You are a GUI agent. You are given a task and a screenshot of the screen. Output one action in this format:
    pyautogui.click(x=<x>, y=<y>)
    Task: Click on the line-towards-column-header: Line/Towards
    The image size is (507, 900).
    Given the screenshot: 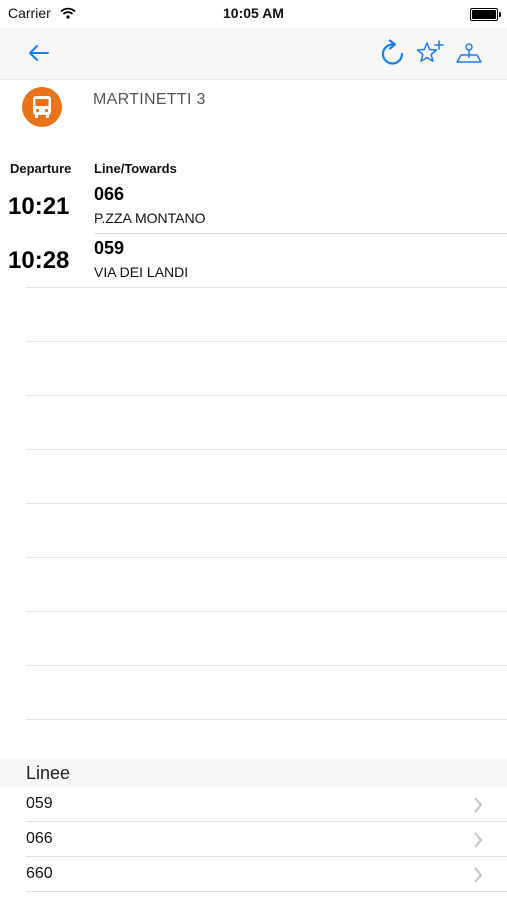 What is the action you would take?
    pyautogui.click(x=135, y=168)
    